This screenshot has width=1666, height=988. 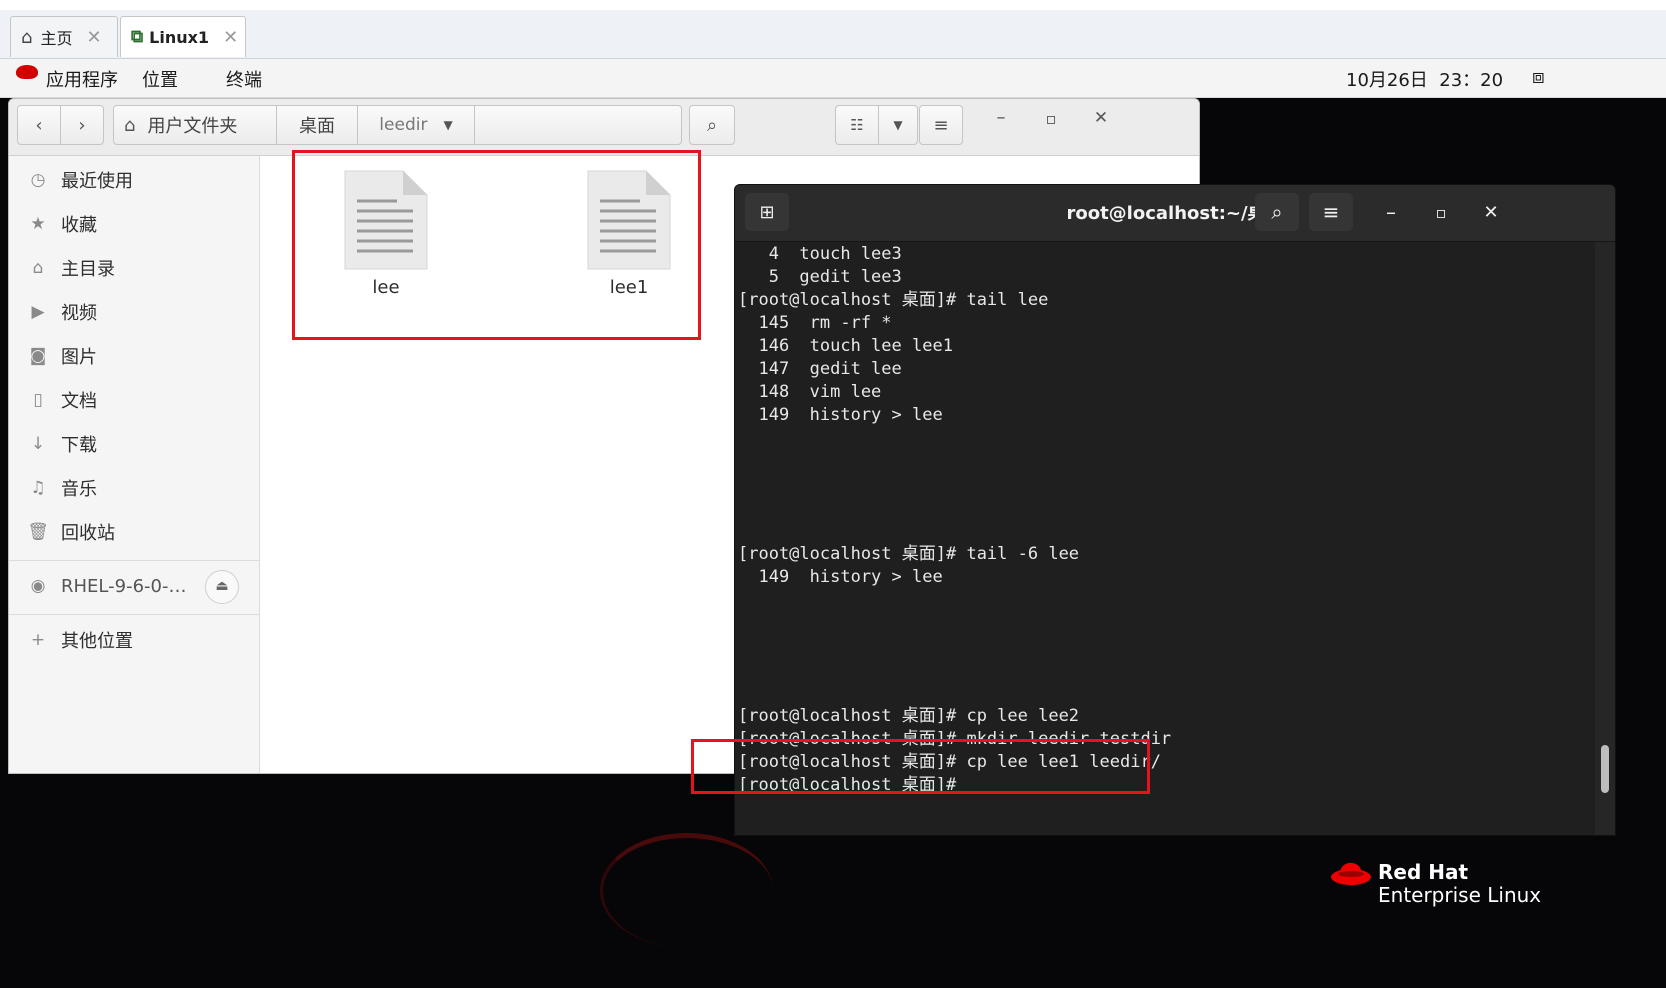 I want to click on dropdown-arrow-icon: ▼, so click(x=448, y=125).